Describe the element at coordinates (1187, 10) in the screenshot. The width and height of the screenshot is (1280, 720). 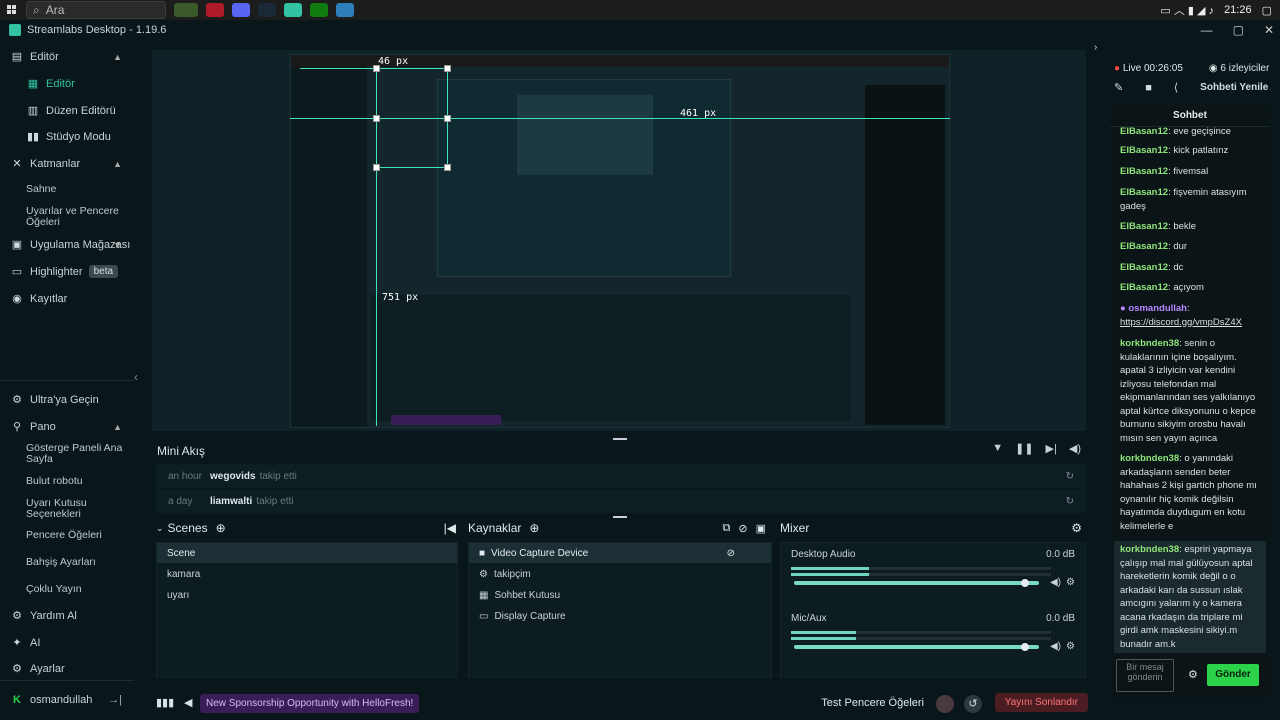
I see `tray-icons: ▭ ︿ ▮ ◢ ♪` at that location.